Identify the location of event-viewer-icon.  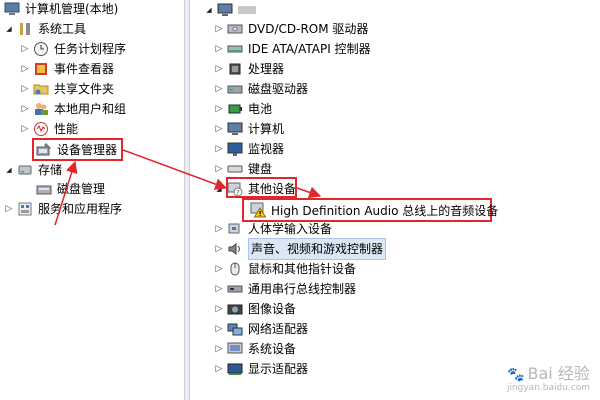
(41, 69).